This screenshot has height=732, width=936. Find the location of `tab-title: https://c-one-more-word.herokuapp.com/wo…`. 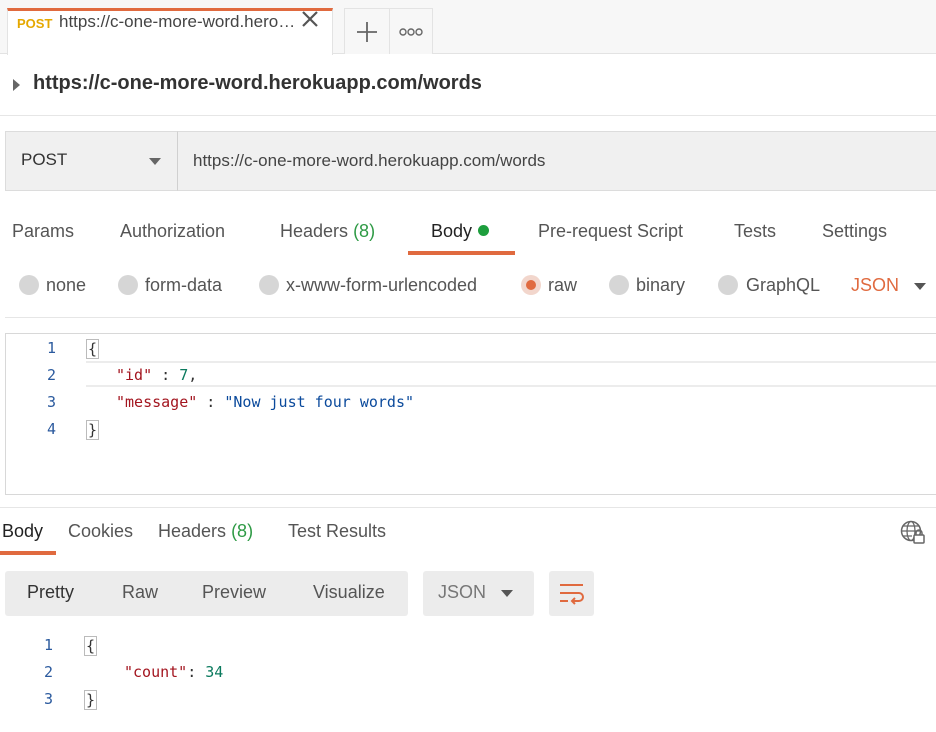

tab-title: https://c-one-more-word.herokuapp.com/wo… is located at coordinates (179, 22).